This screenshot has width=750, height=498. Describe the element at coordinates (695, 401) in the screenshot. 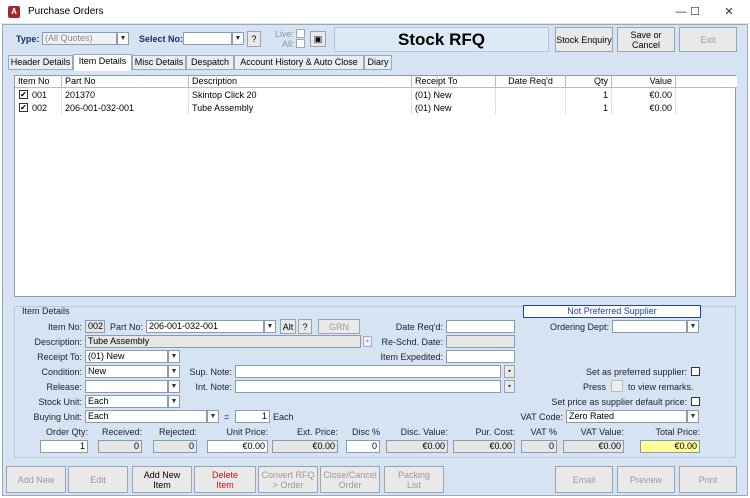

I see `set-price-checkbox` at that location.